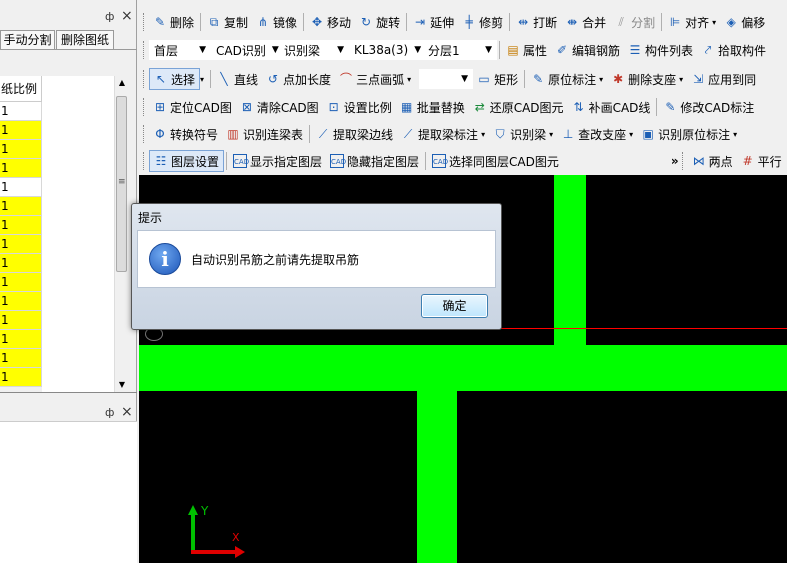 The image size is (787, 563). I want to click on modify-cad-annotation-button: ✎ 修改CAD标注, so click(708, 107).